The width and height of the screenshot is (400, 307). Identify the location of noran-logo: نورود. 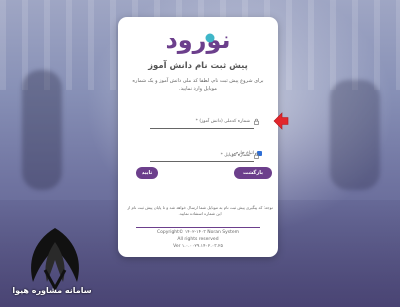
(197, 40).